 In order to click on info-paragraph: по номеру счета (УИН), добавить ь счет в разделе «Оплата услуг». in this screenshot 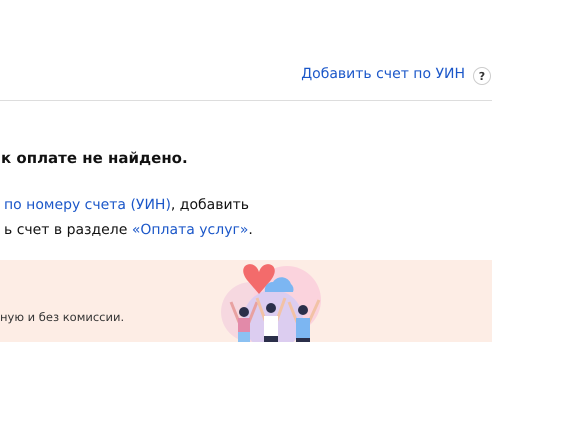, I will do `click(128, 218)`.